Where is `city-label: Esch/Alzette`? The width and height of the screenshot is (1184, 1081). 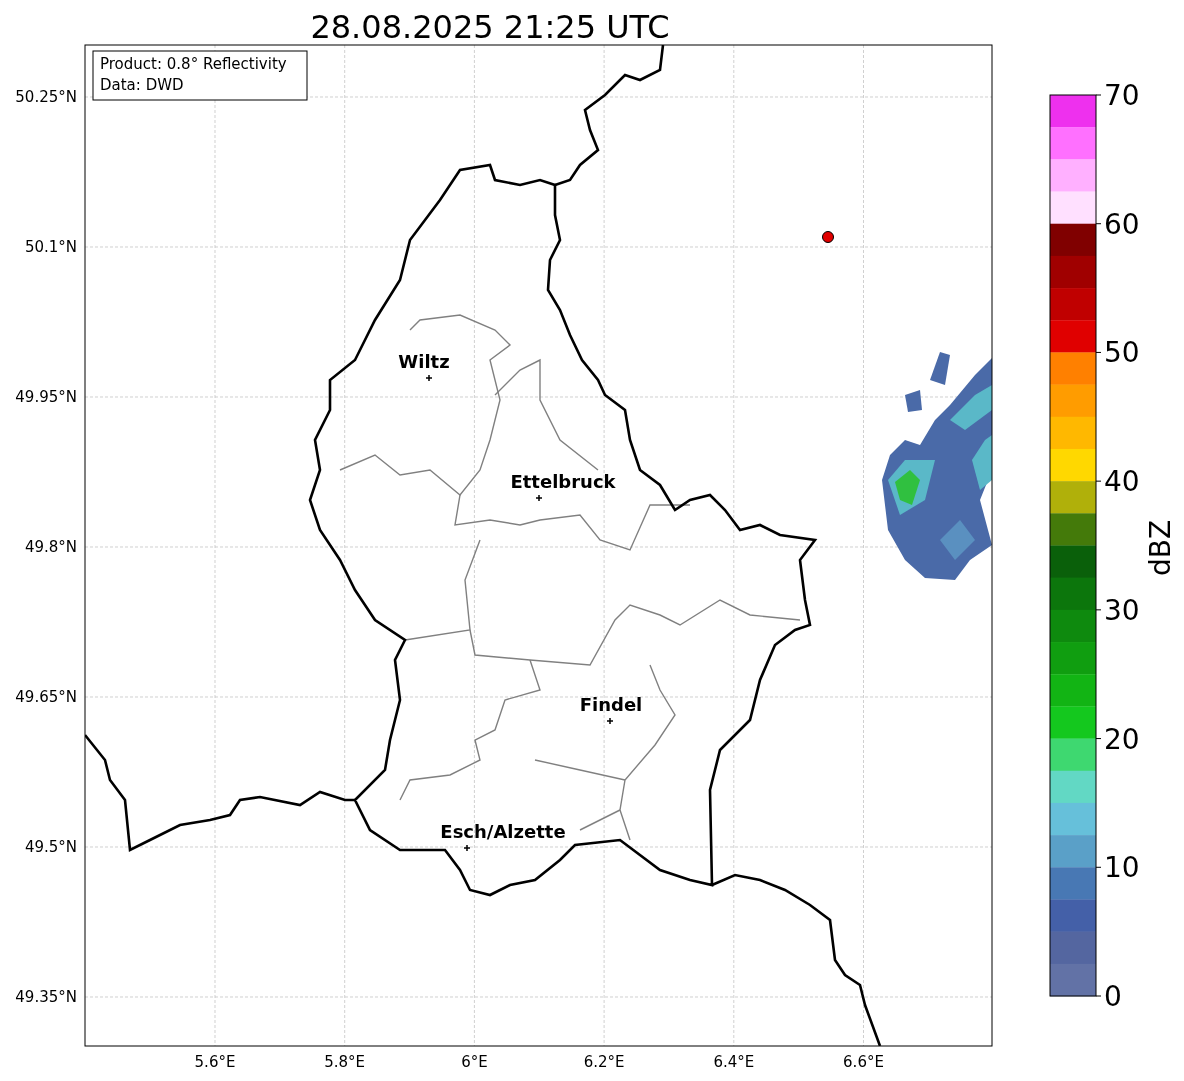 city-label: Esch/Alzette is located at coordinates (503, 831).